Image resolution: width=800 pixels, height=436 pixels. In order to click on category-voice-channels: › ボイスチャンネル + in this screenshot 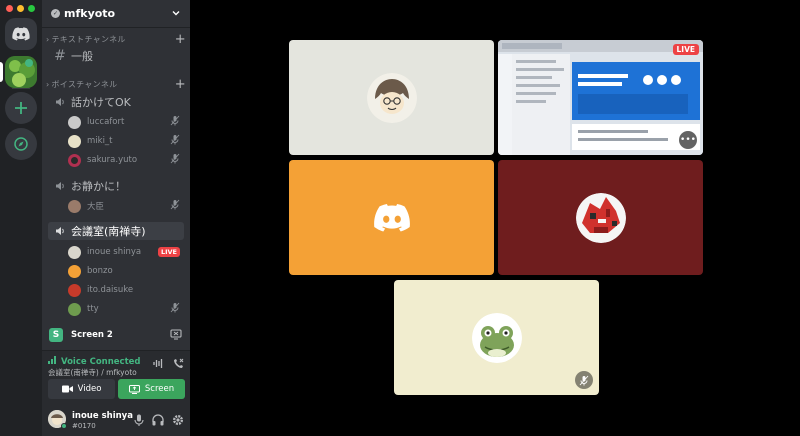, I will do `click(116, 84)`.